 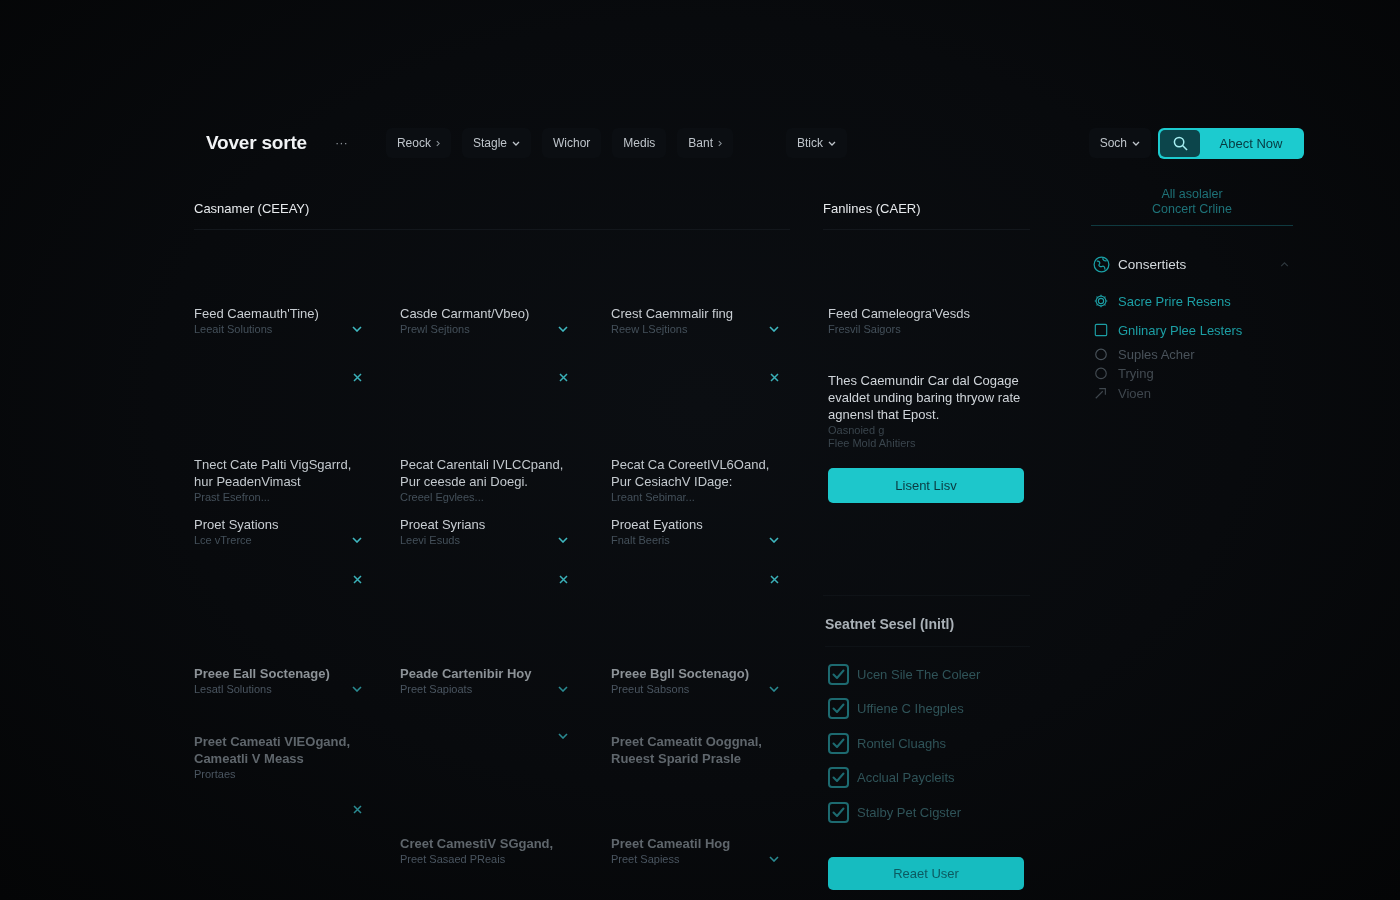 What do you see at coordinates (650, 329) in the screenshot?
I see `option-subtitle: Reew LSejtions` at bounding box center [650, 329].